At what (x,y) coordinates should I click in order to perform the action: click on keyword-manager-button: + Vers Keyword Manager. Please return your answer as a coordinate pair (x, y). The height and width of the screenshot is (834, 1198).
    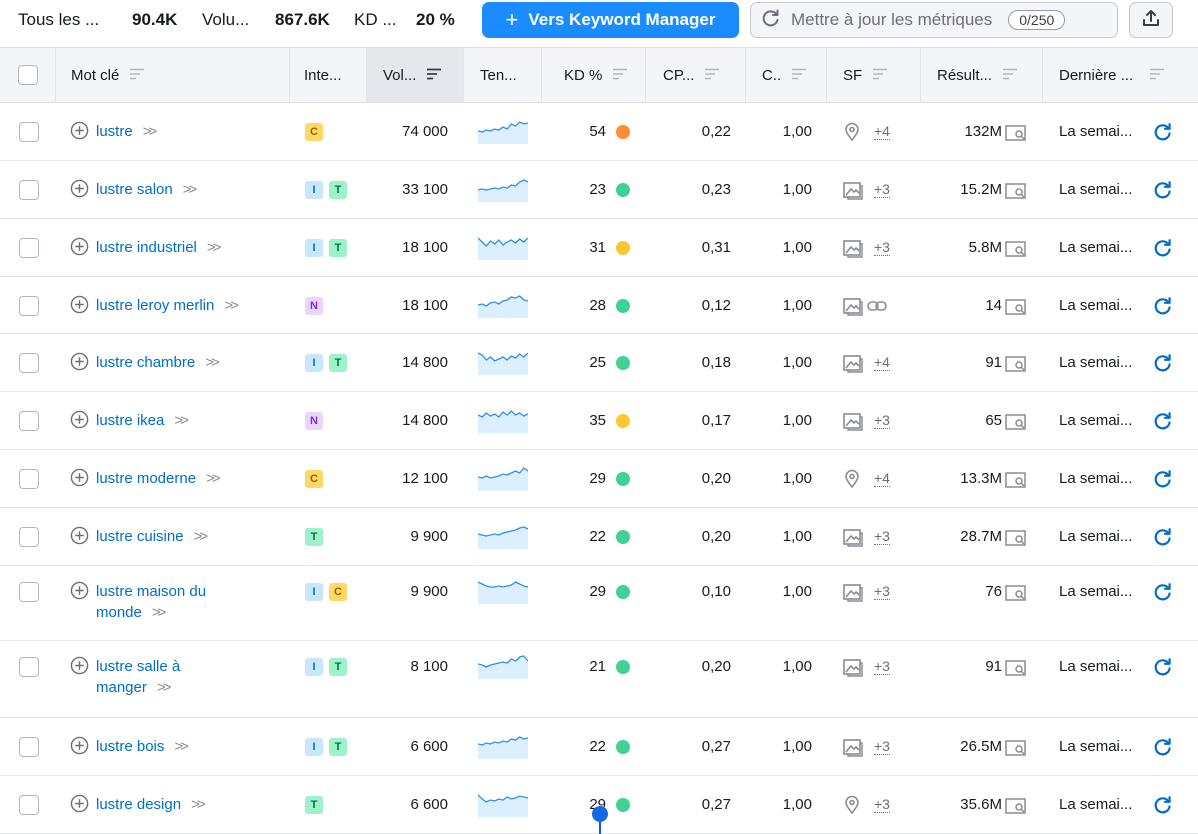
    Looking at the image, I should click on (610, 20).